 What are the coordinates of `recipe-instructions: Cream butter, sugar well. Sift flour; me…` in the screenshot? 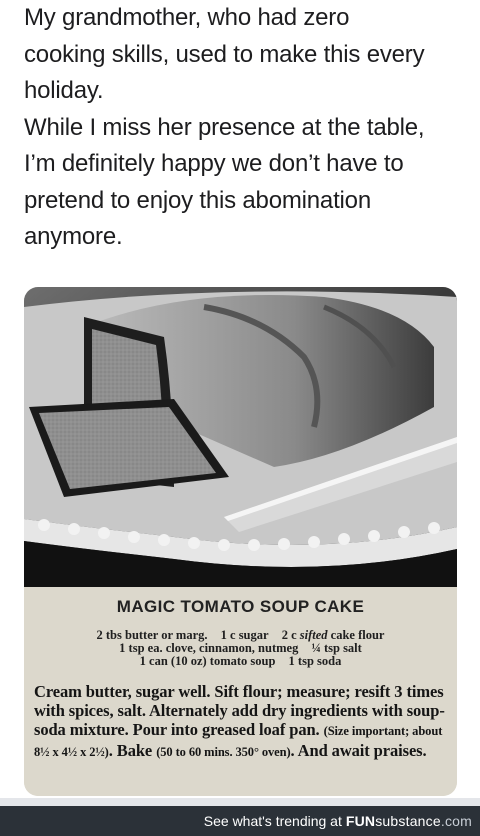 It's located at (243, 722).